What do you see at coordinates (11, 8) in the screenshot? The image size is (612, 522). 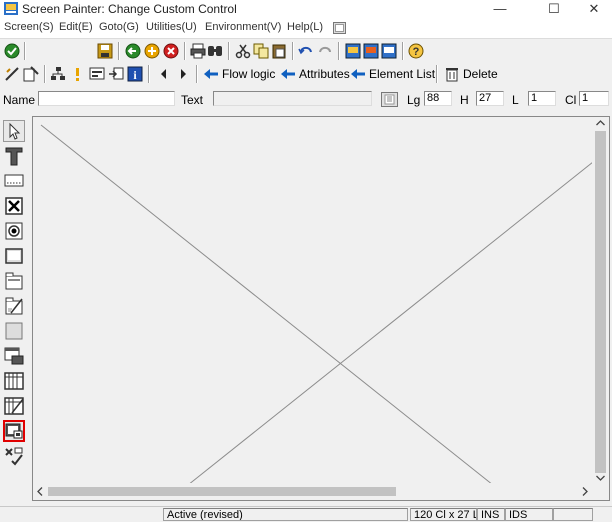 I see `sap-app-icon` at bounding box center [11, 8].